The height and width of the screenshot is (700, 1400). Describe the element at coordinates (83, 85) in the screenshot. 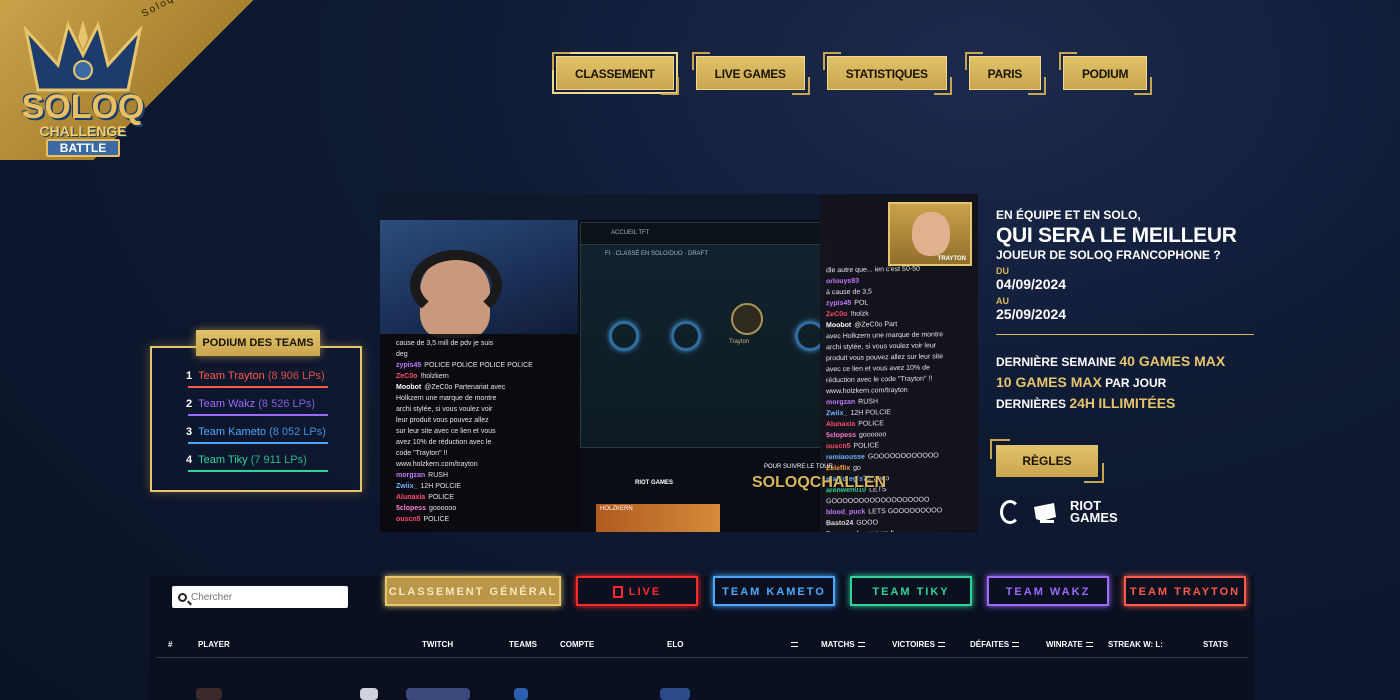

I see `soloq-logo: SOLOQ CHALLENGE BATTLE` at that location.